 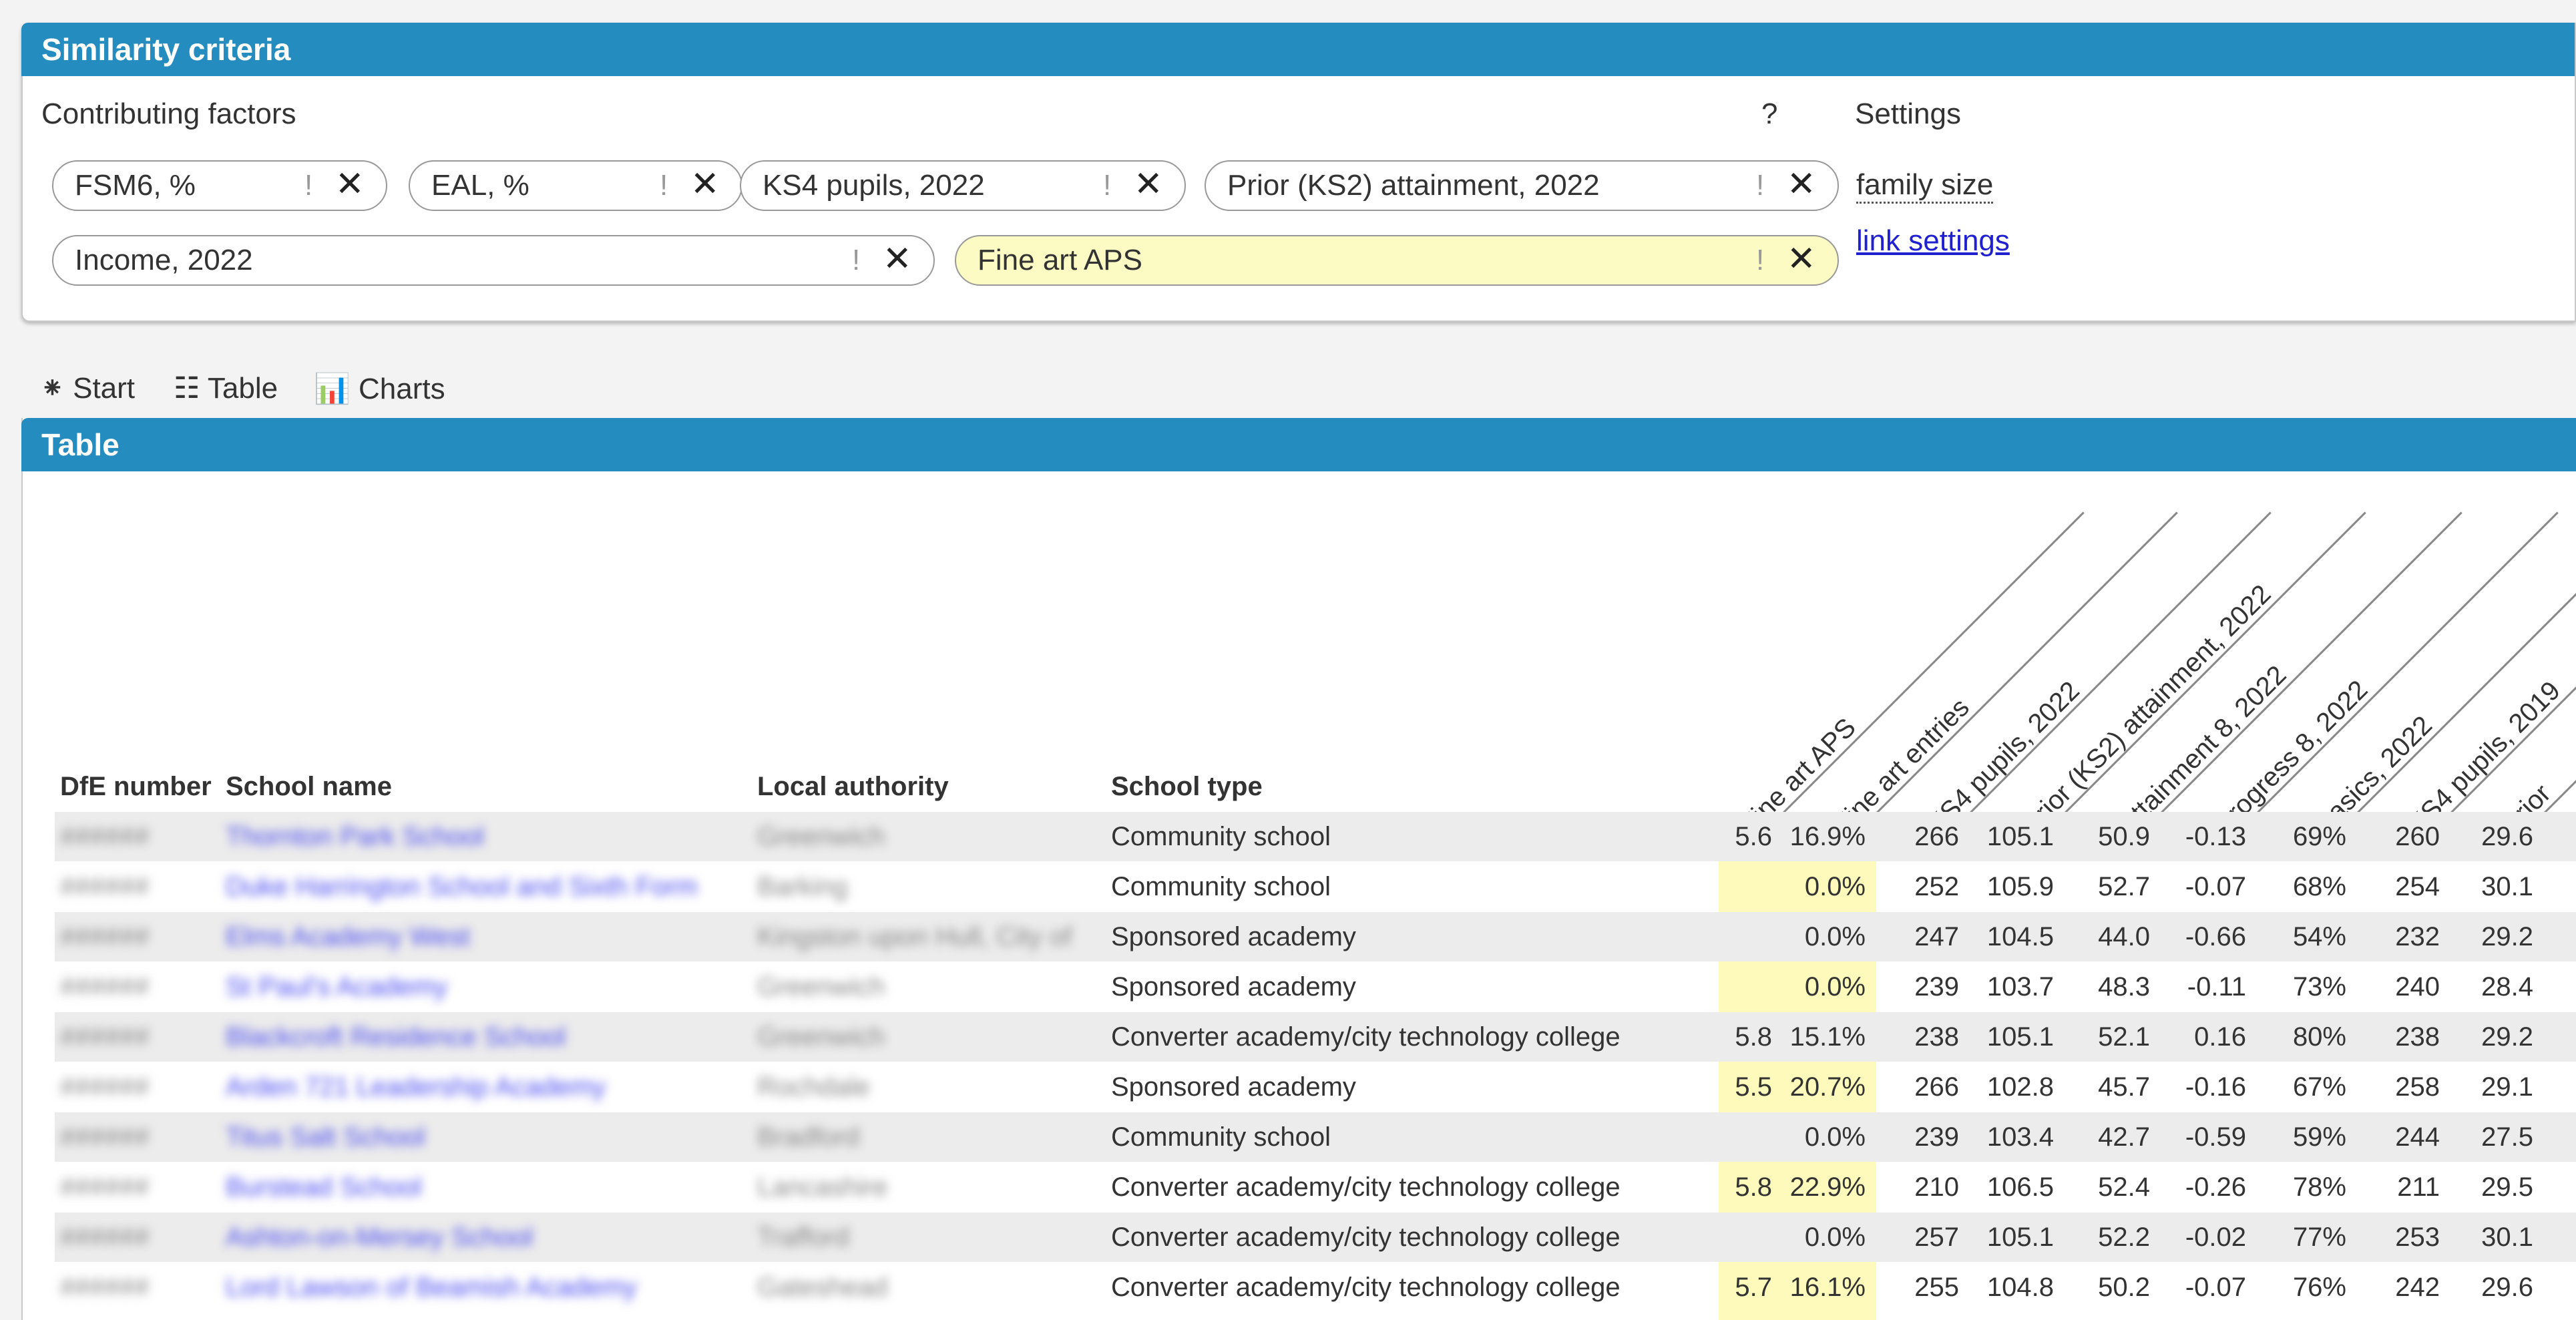 What do you see at coordinates (1933, 241) in the screenshot?
I see `link-settings-link: link settings` at bounding box center [1933, 241].